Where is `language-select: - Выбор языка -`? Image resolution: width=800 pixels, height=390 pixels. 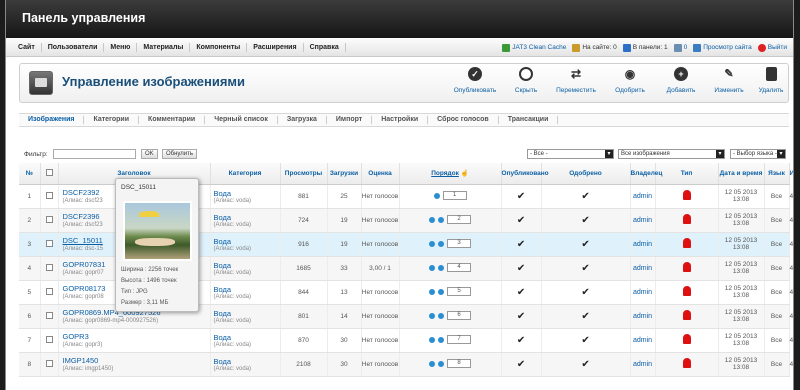 language-select: - Выбор языка - is located at coordinates (758, 154).